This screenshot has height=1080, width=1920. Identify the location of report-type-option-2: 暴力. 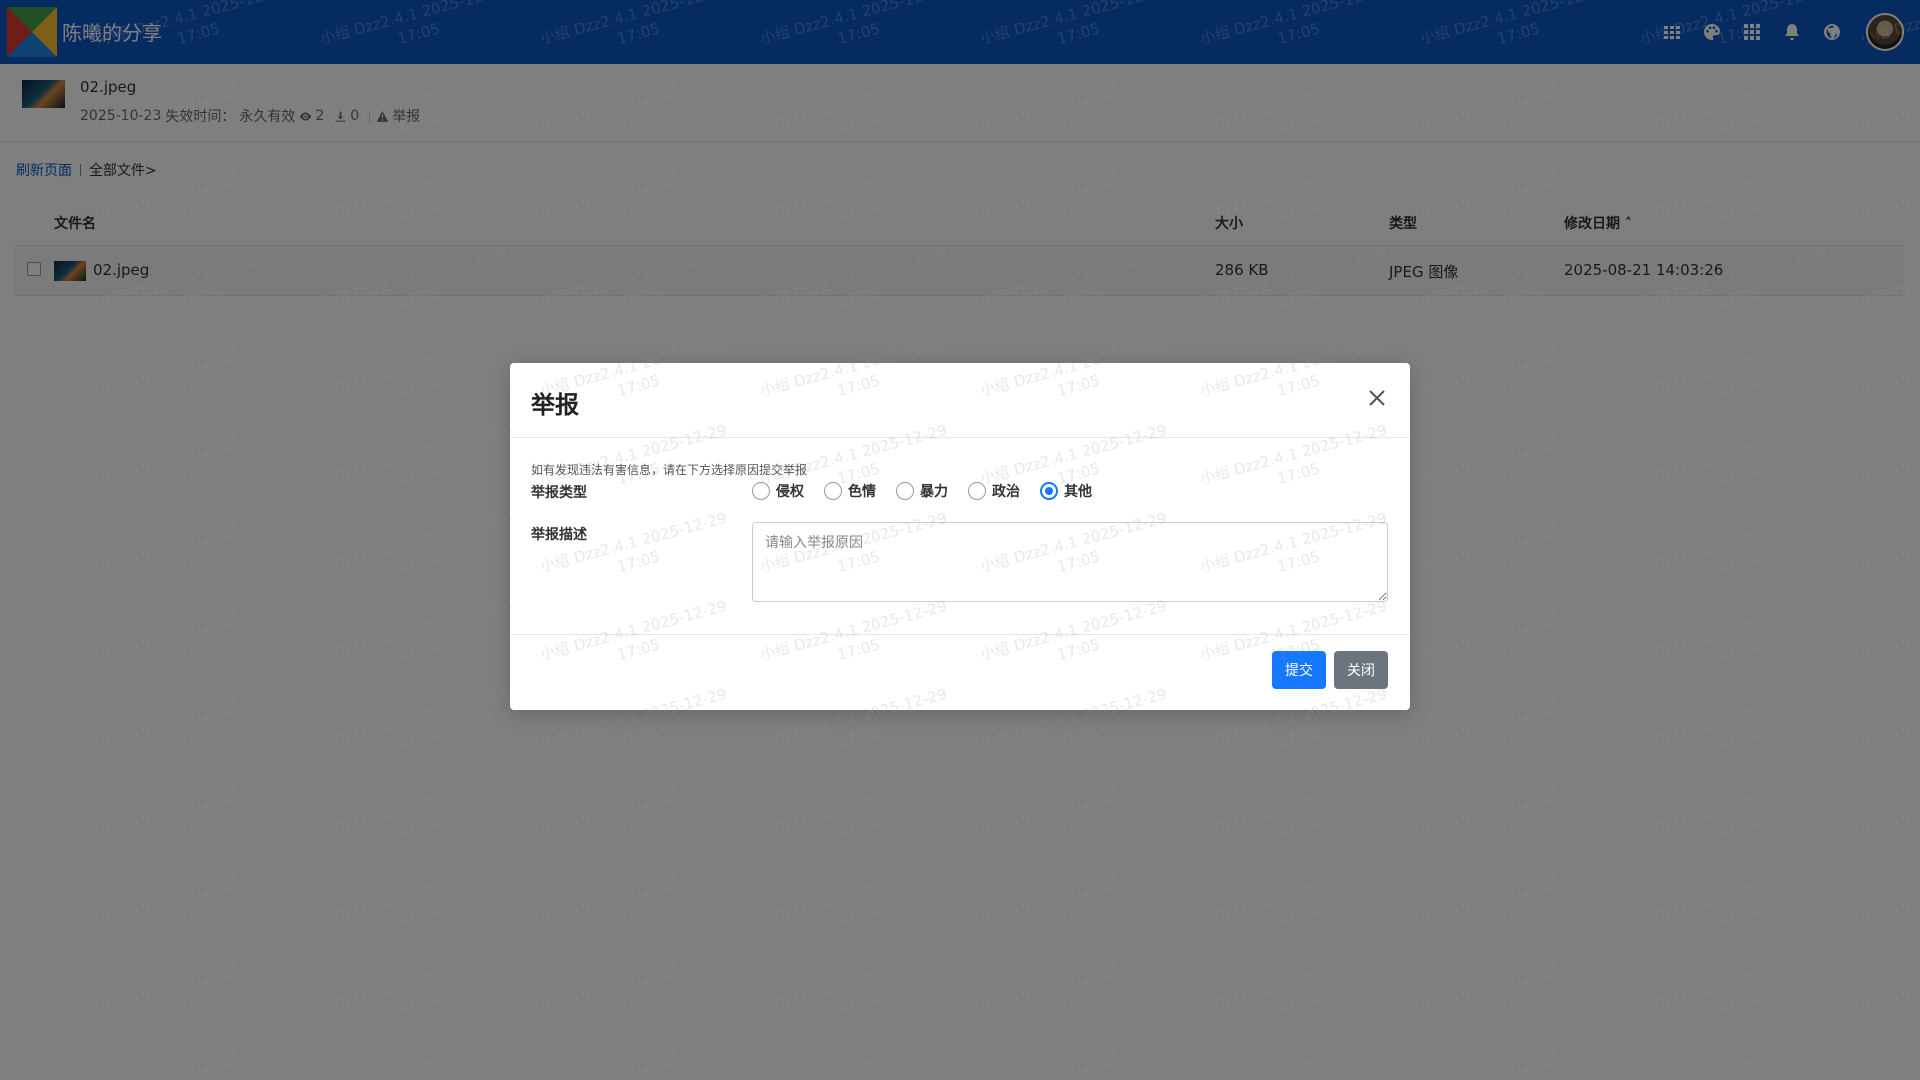
(922, 491).